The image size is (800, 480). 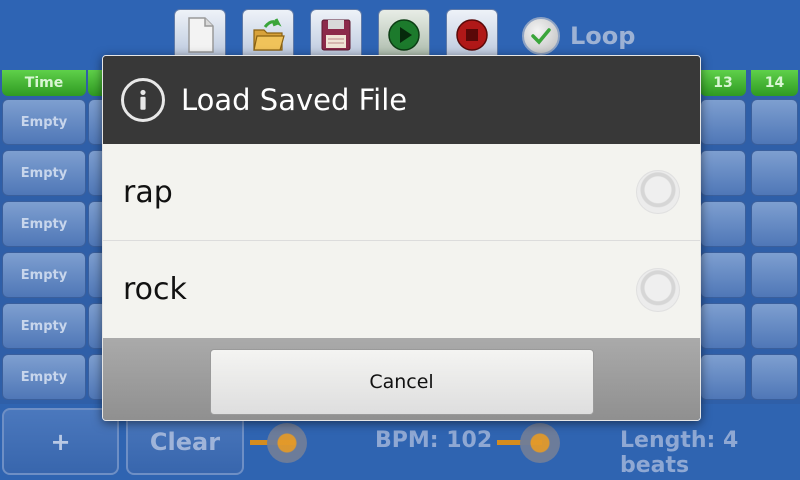 I want to click on folder-open-icon, so click(x=269, y=34).